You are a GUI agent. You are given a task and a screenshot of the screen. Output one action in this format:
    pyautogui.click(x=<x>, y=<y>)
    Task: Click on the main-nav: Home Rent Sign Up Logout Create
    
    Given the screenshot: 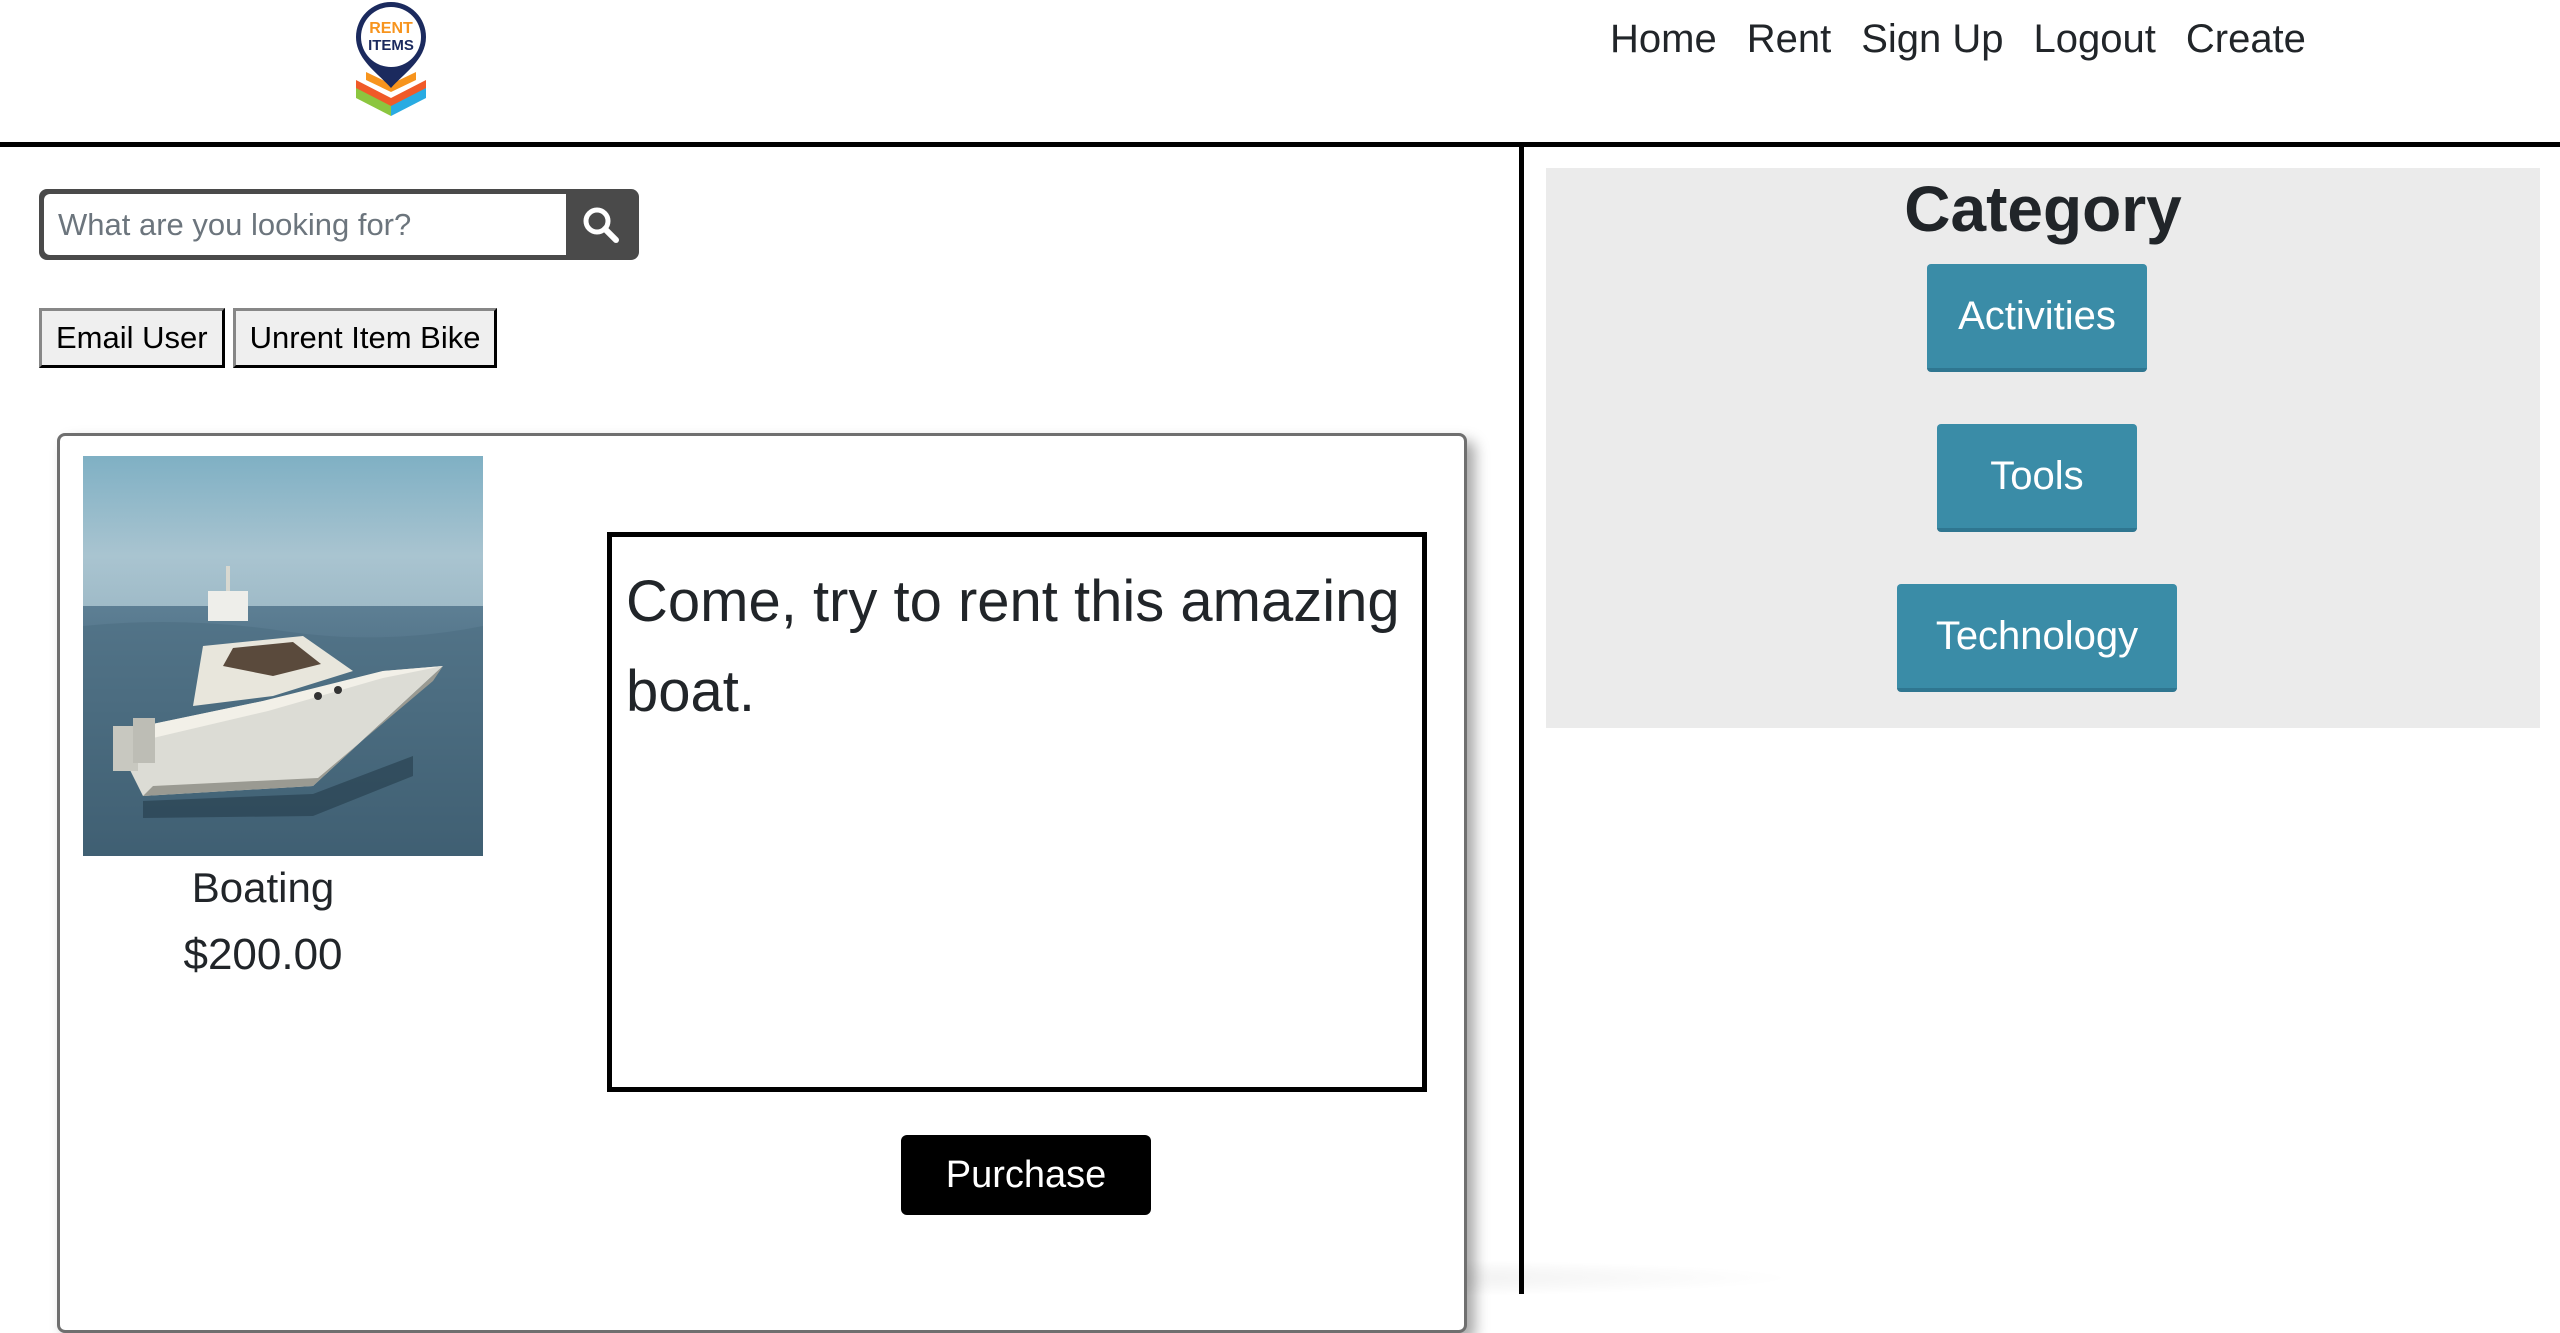 What is the action you would take?
    pyautogui.click(x=1973, y=39)
    